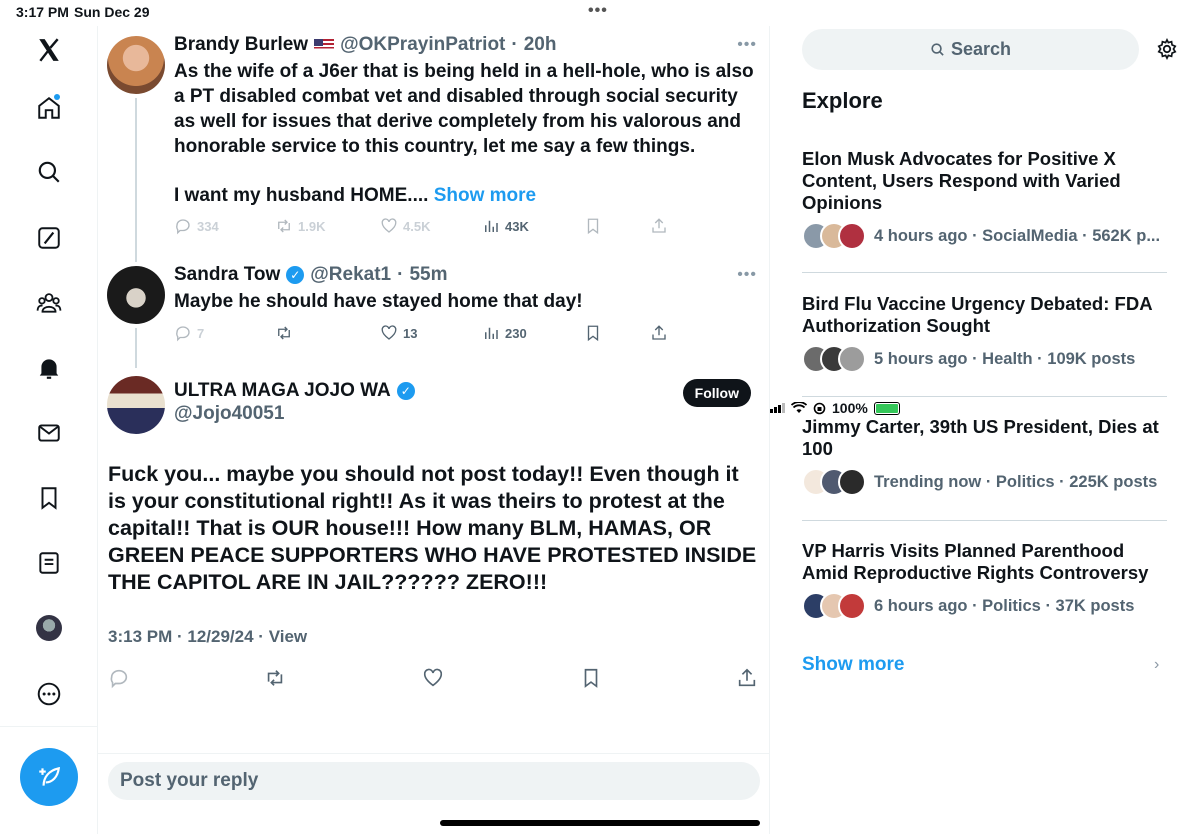 Image resolution: width=1200 pixels, height=834 pixels. Describe the element at coordinates (189, 333) in the screenshot. I see `reply-button: 7` at that location.